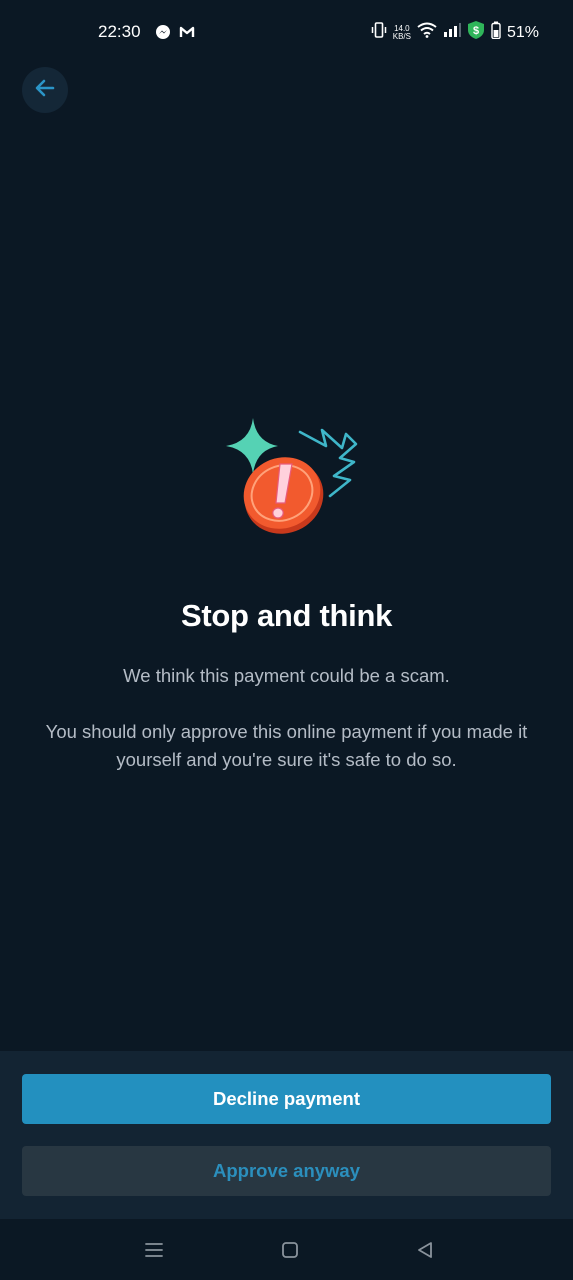 The width and height of the screenshot is (573, 1280). Describe the element at coordinates (286, 1171) in the screenshot. I see `approve-anyway-button: Approve anyway` at that location.